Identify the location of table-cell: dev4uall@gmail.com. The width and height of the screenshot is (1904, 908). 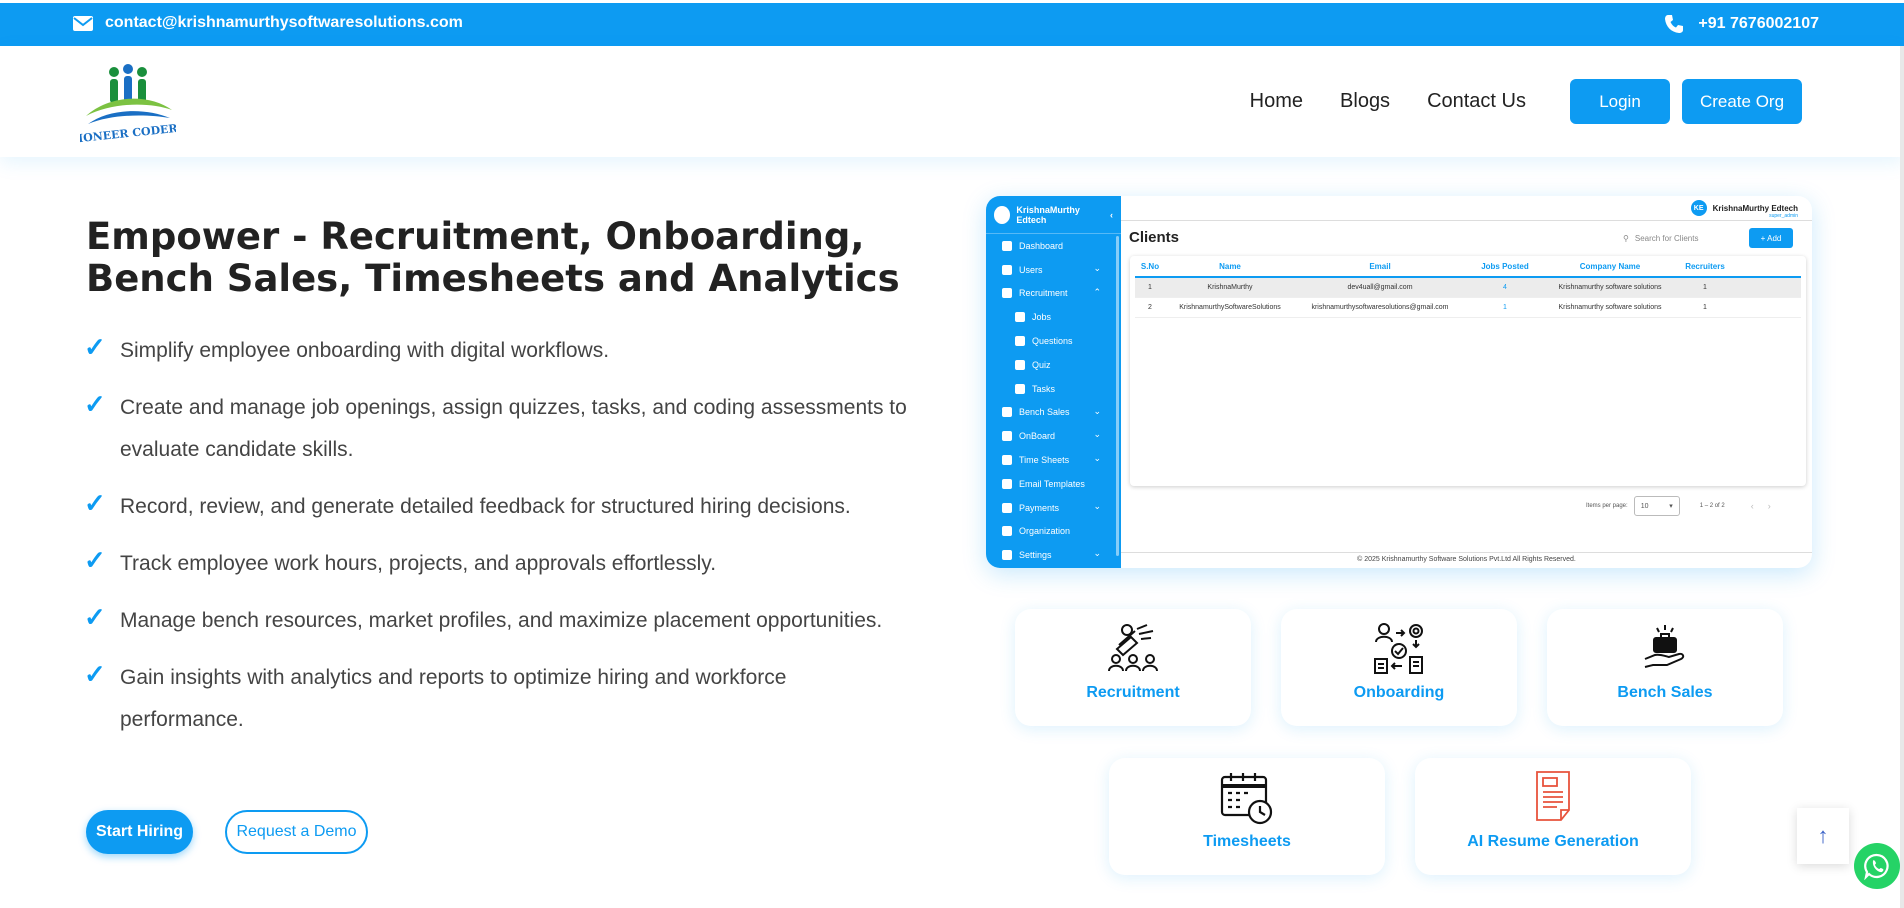
(1380, 287).